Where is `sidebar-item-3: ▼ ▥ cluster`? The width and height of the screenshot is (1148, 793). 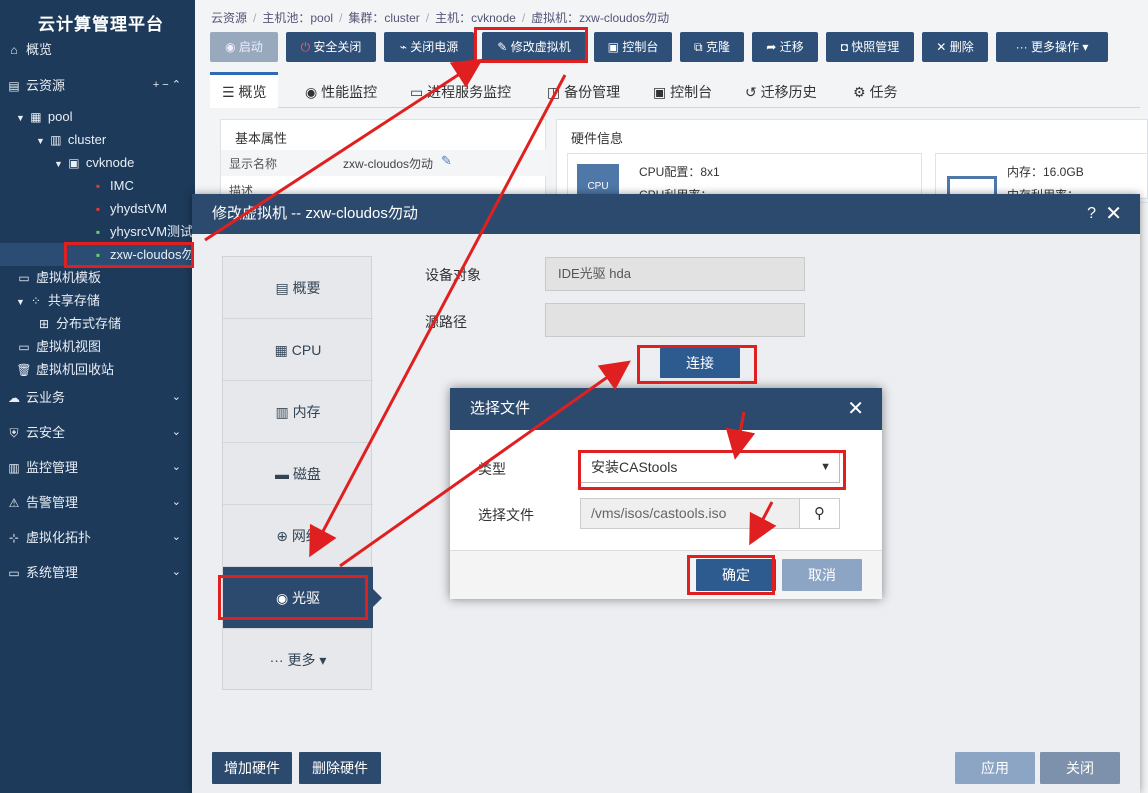 sidebar-item-3: ▼ ▥ cluster is located at coordinates (97, 139).